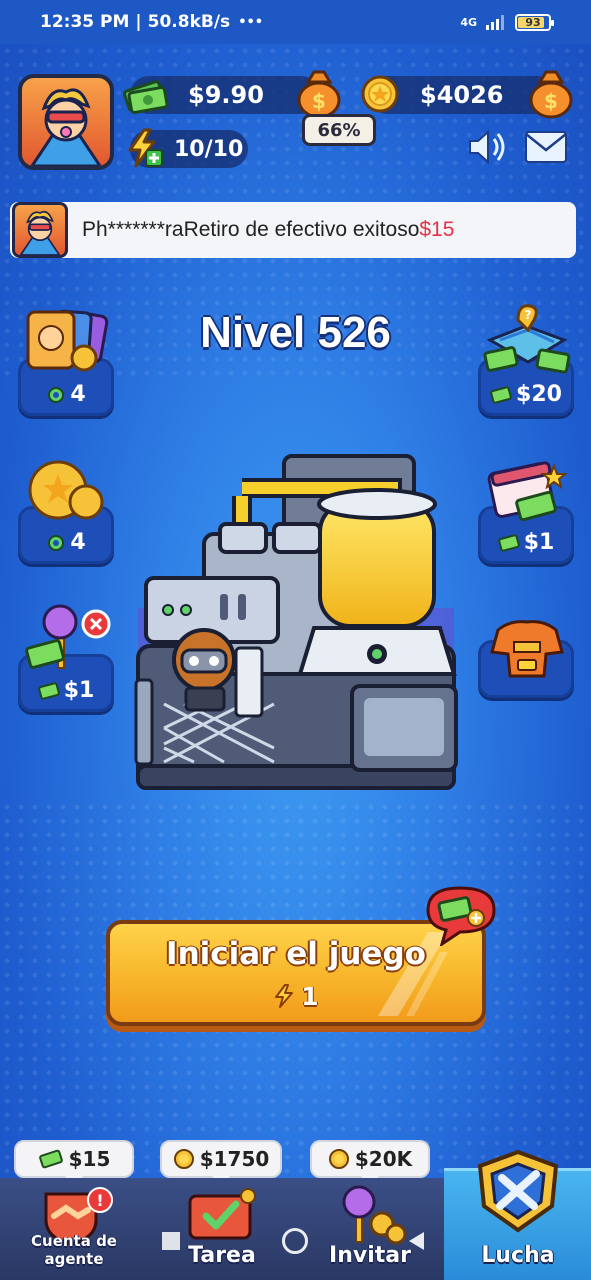  I want to click on money-bag-icon: $, so click(319, 94).